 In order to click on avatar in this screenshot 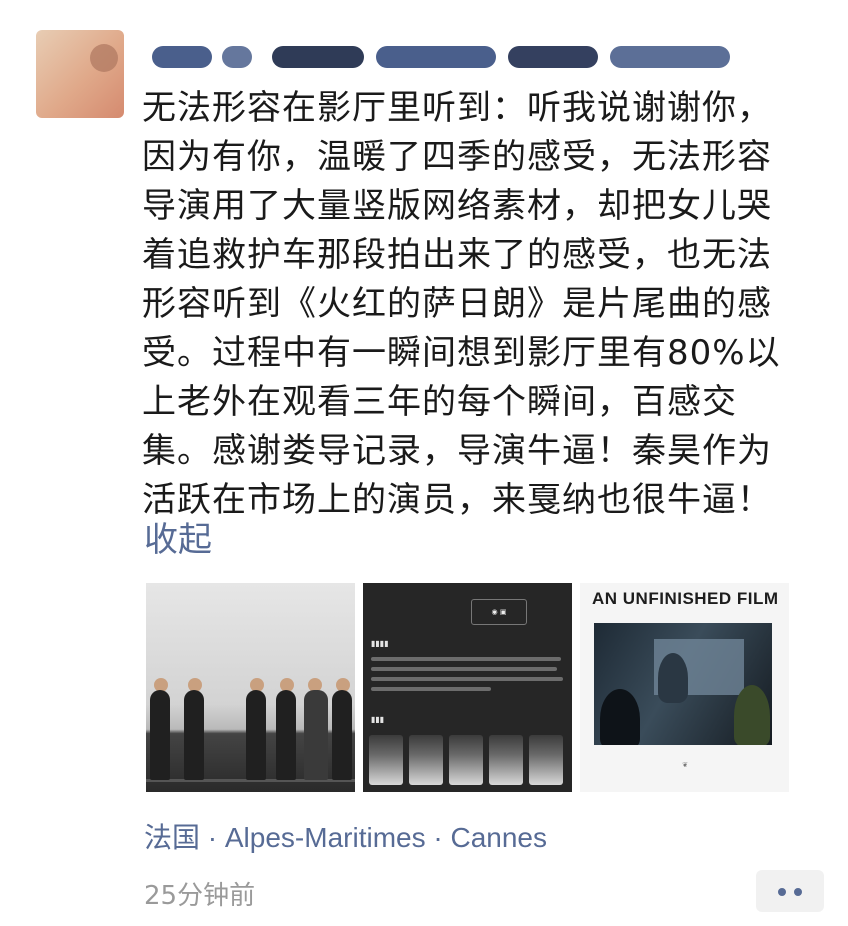, I will do `click(80, 74)`.